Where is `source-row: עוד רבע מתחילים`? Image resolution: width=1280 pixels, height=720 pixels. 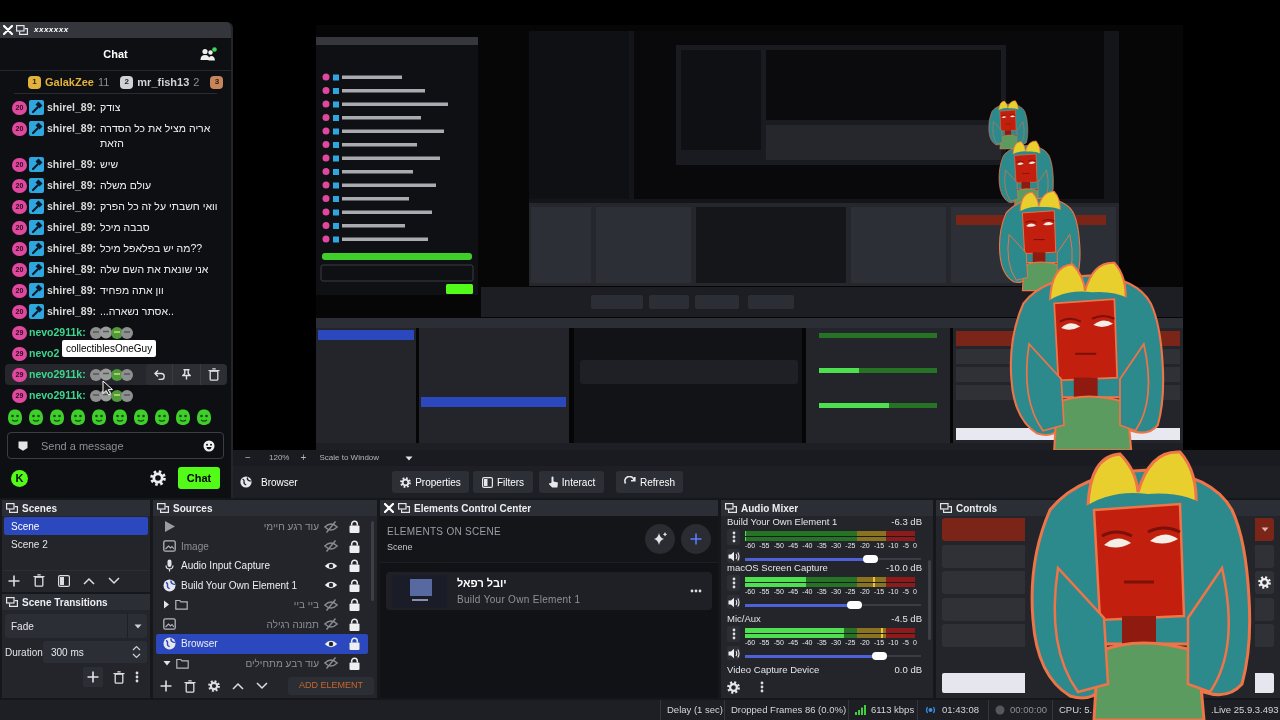 source-row: עוד רבע מתחילים is located at coordinates (262, 663).